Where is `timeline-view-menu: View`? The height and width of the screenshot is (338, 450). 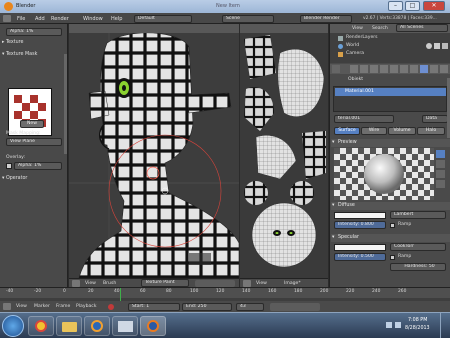 timeline-view-menu: View is located at coordinates (21, 306).